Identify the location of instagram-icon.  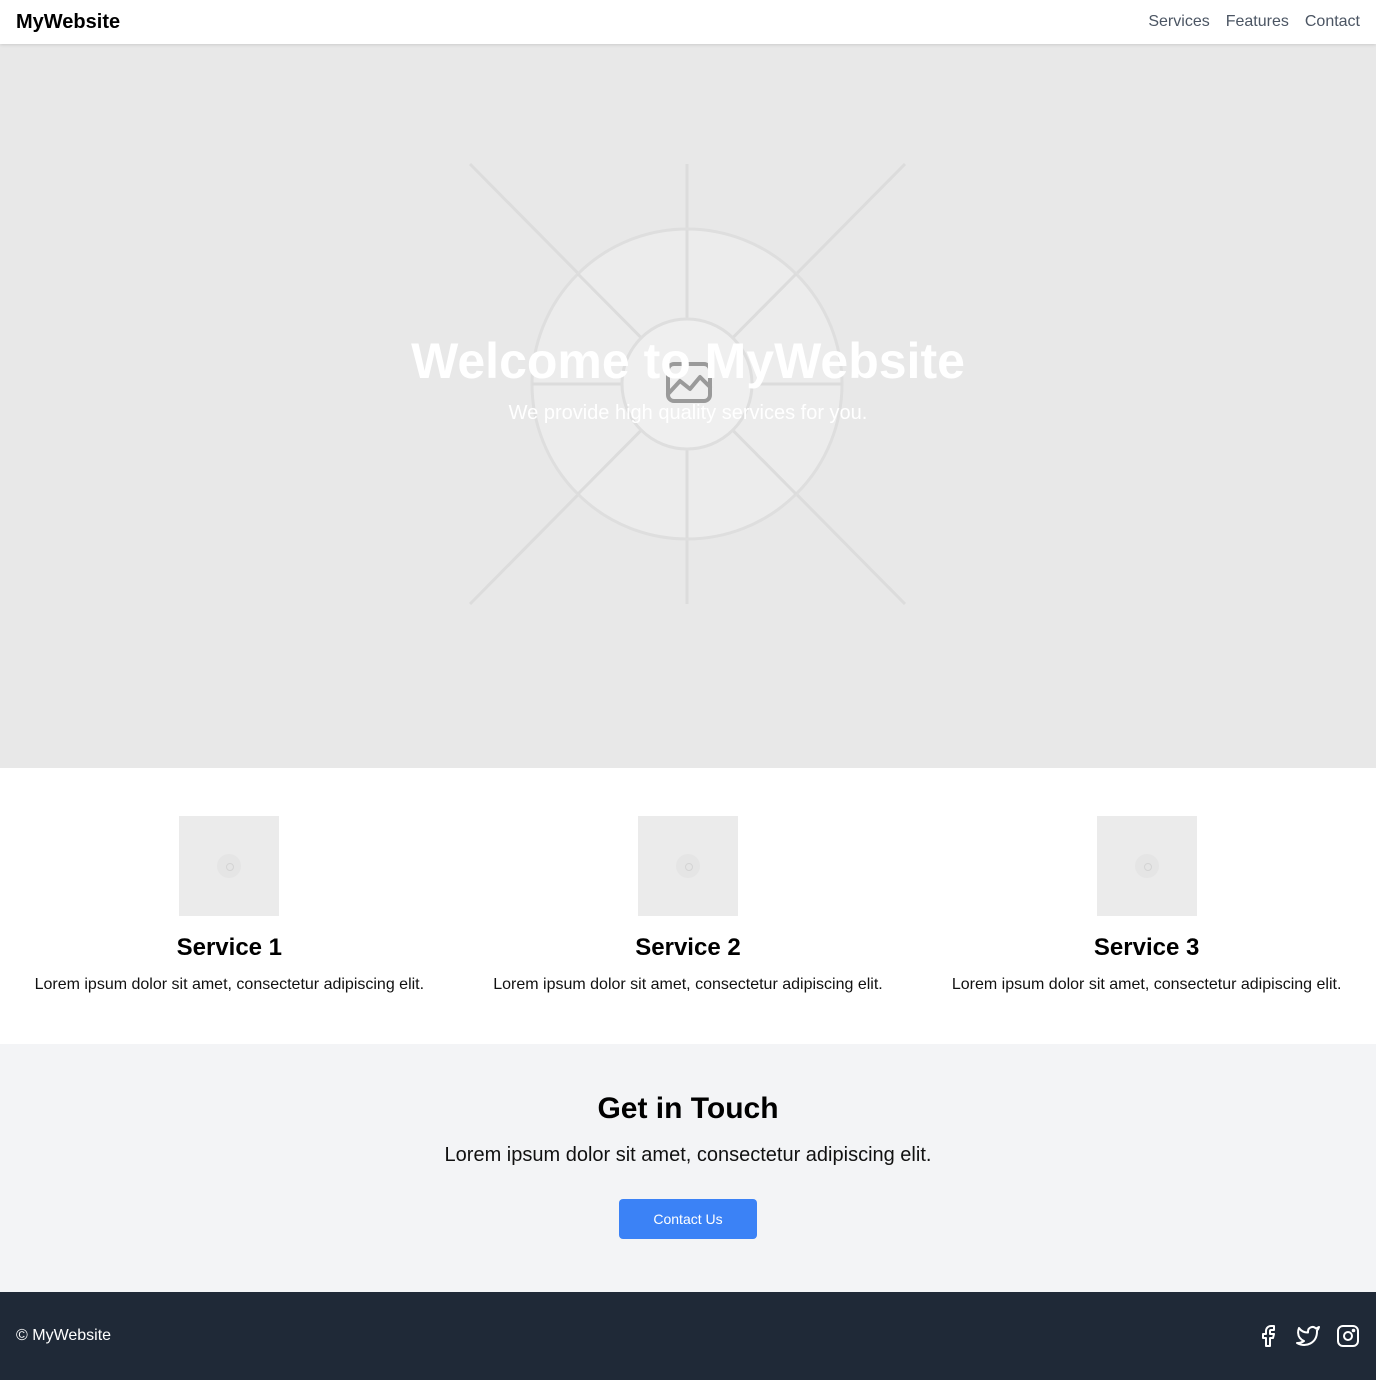
(1348, 1336).